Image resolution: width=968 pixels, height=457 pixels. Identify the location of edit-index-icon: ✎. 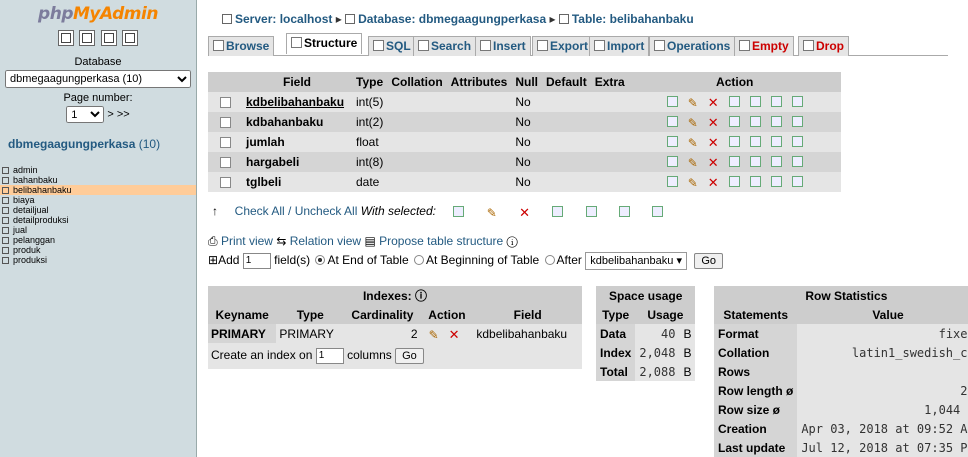
(434, 335).